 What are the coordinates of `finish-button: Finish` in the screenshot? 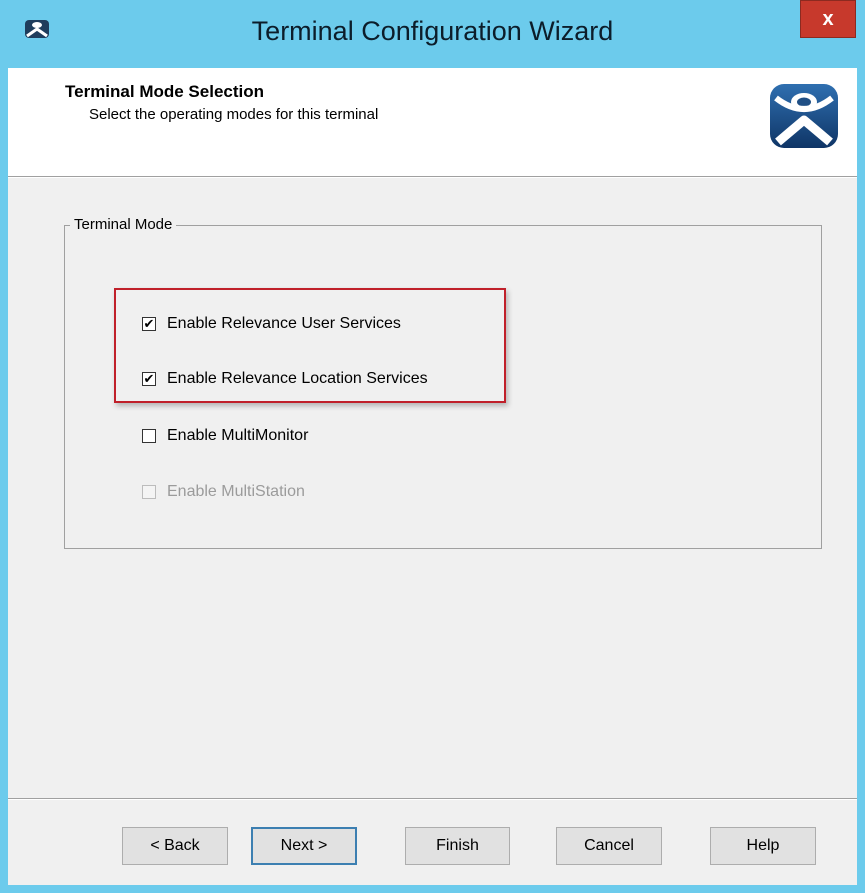 It's located at (457, 846).